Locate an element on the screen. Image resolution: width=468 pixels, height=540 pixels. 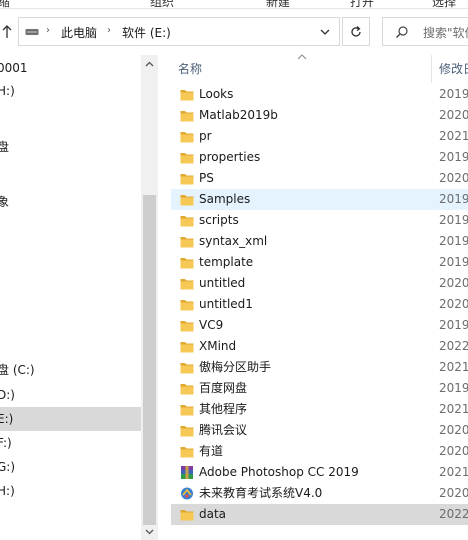
nav-scrollbar is located at coordinates (149, 297).